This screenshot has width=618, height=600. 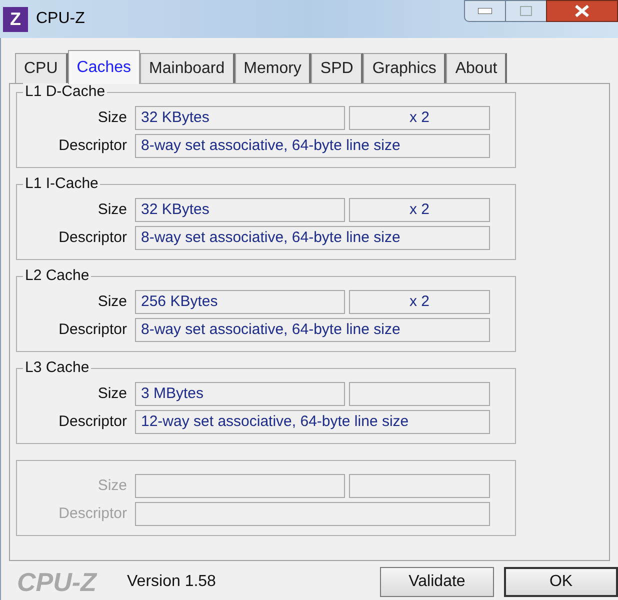 What do you see at coordinates (60, 19) in the screenshot?
I see `window-title: CPU-Z` at bounding box center [60, 19].